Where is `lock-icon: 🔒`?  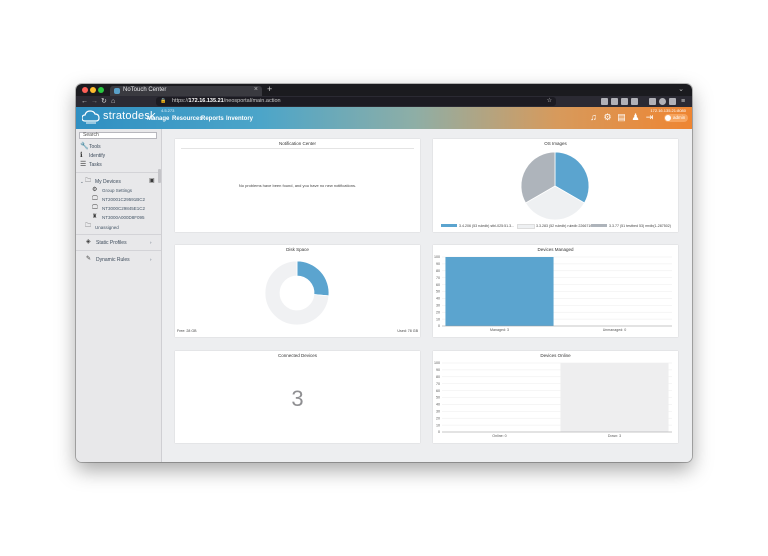 lock-icon: 🔒 is located at coordinates (163, 101).